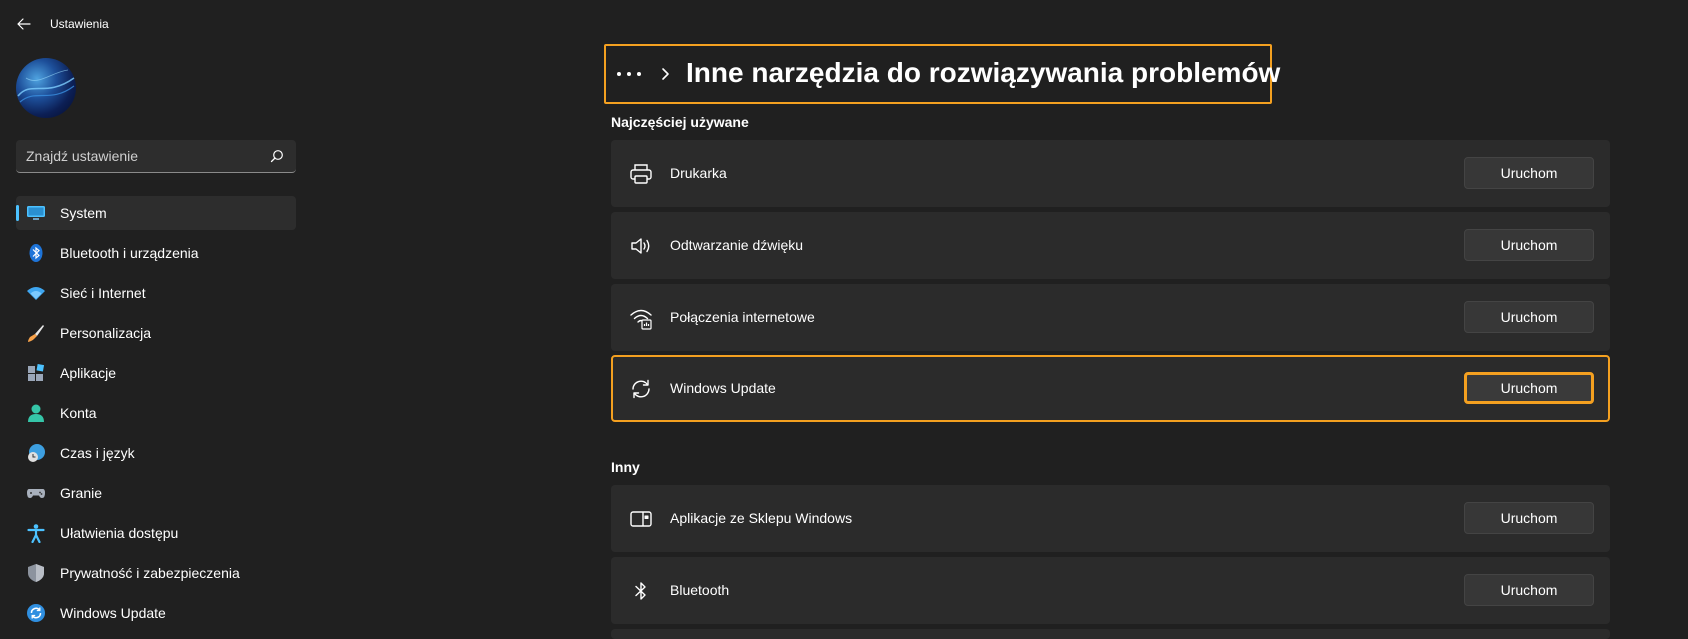 This screenshot has width=1688, height=639. I want to click on search-input, so click(141, 156).